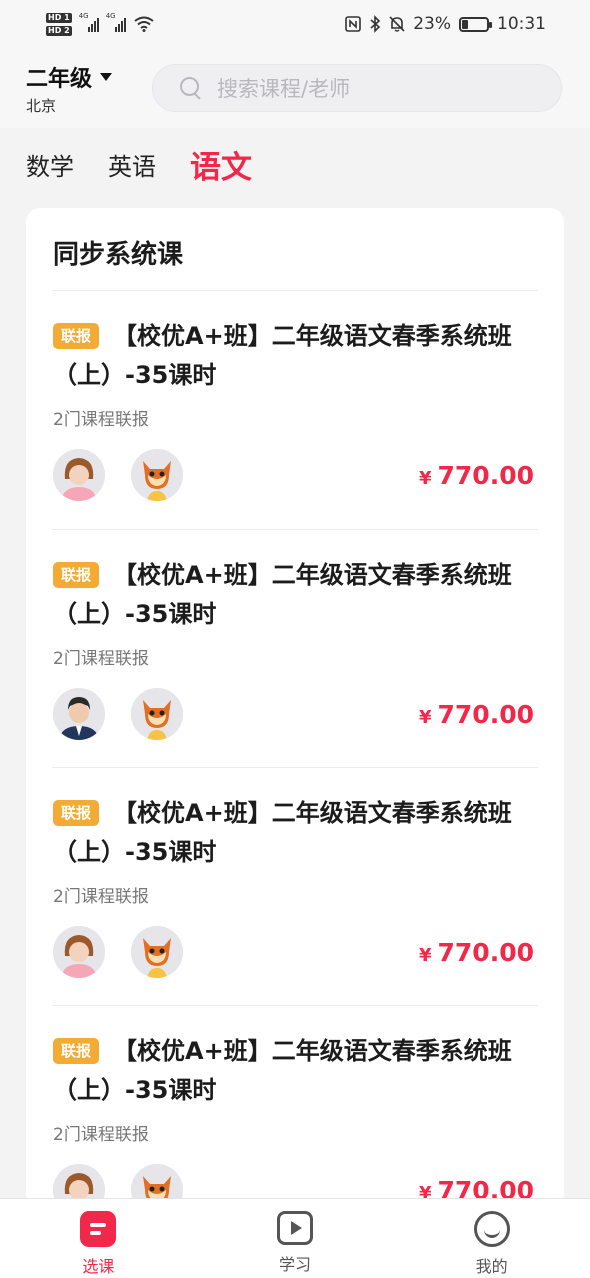 The height and width of the screenshot is (1278, 590). I want to click on tab-math: 数学, so click(50, 164).